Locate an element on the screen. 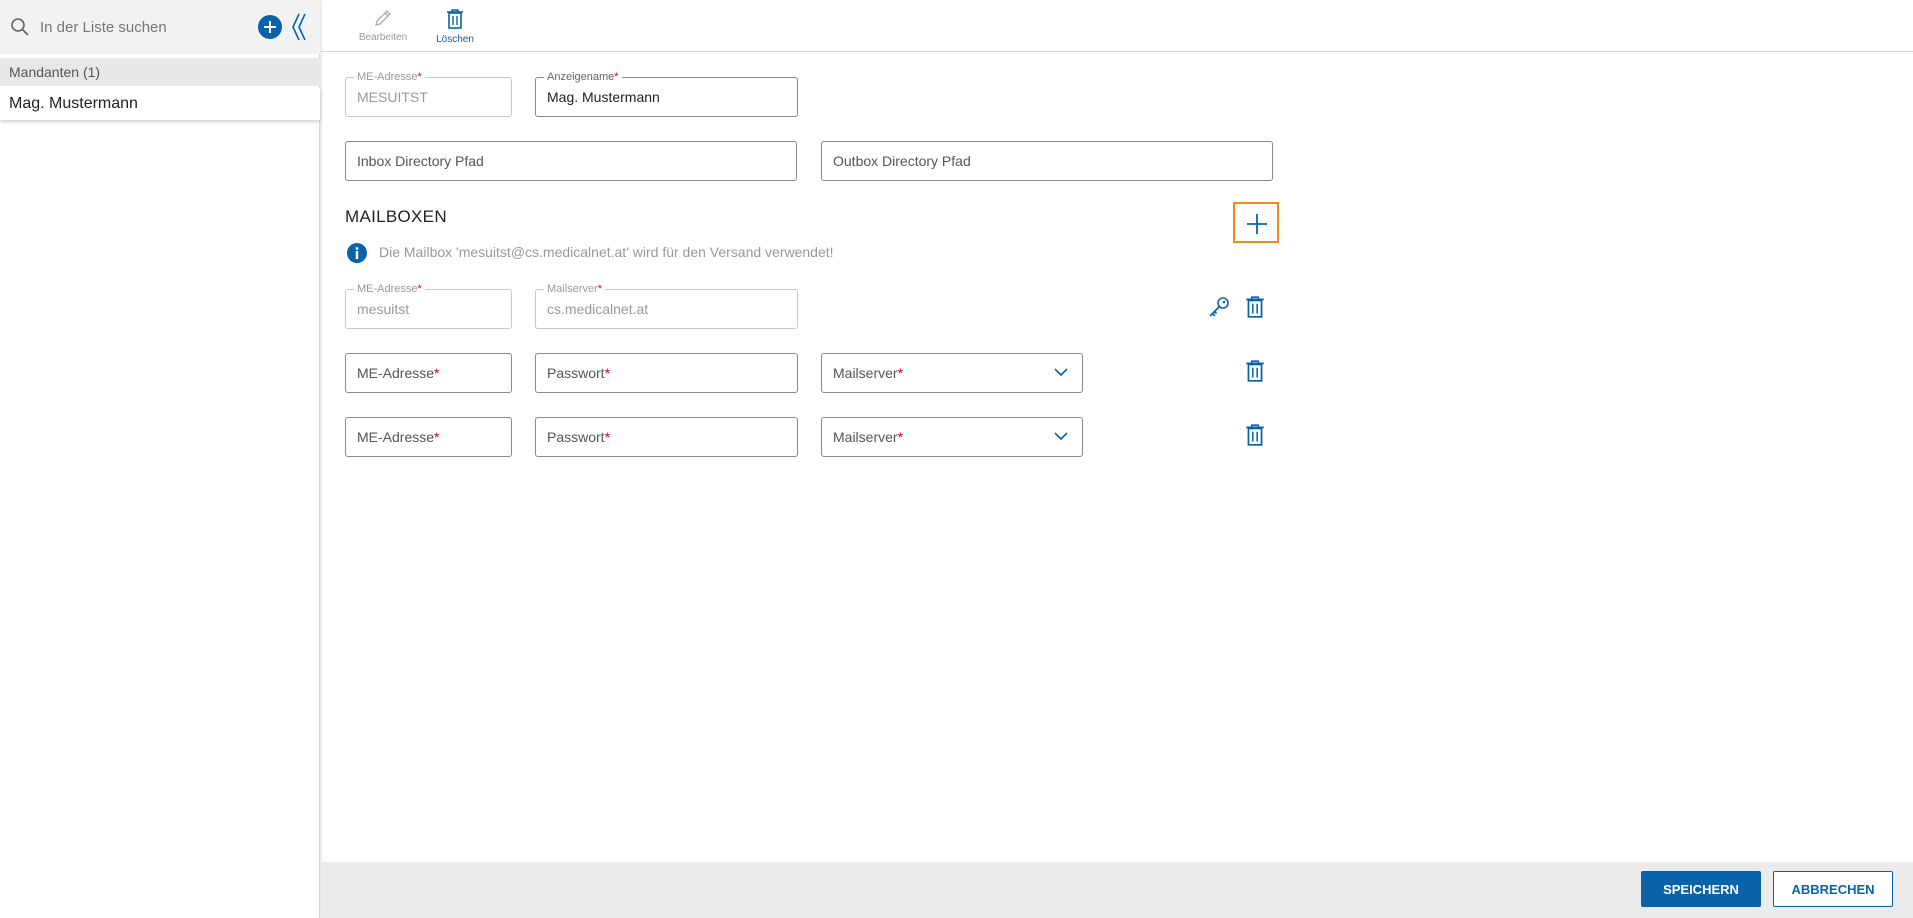  edit-button: Bearbeiten is located at coordinates (383, 25).